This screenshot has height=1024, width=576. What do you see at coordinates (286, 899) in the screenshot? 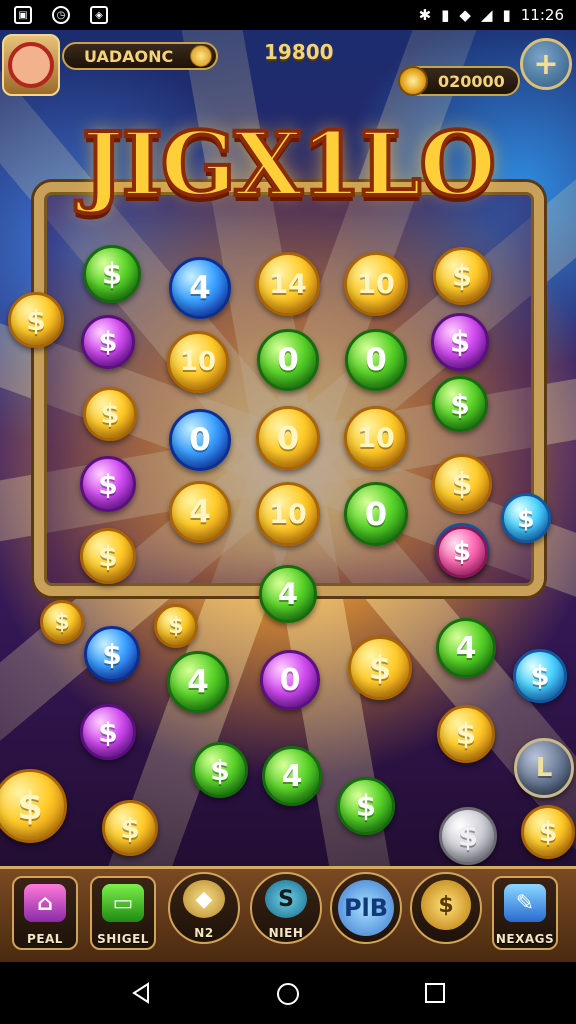
I see `refresh-icon: S` at bounding box center [286, 899].